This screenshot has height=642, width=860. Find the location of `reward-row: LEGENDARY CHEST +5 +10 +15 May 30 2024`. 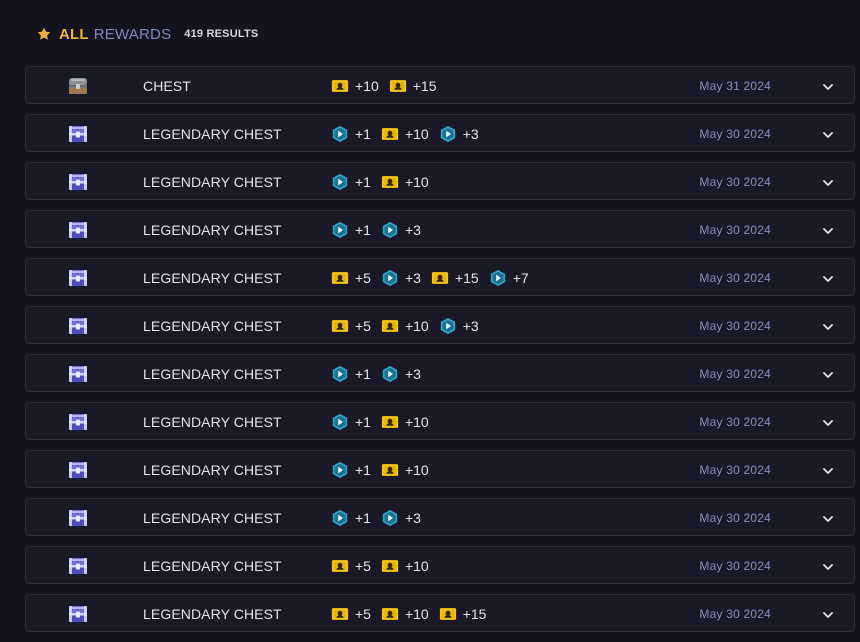

reward-row: LEGENDARY CHEST +5 +10 +15 May 30 2024 is located at coordinates (440, 613).